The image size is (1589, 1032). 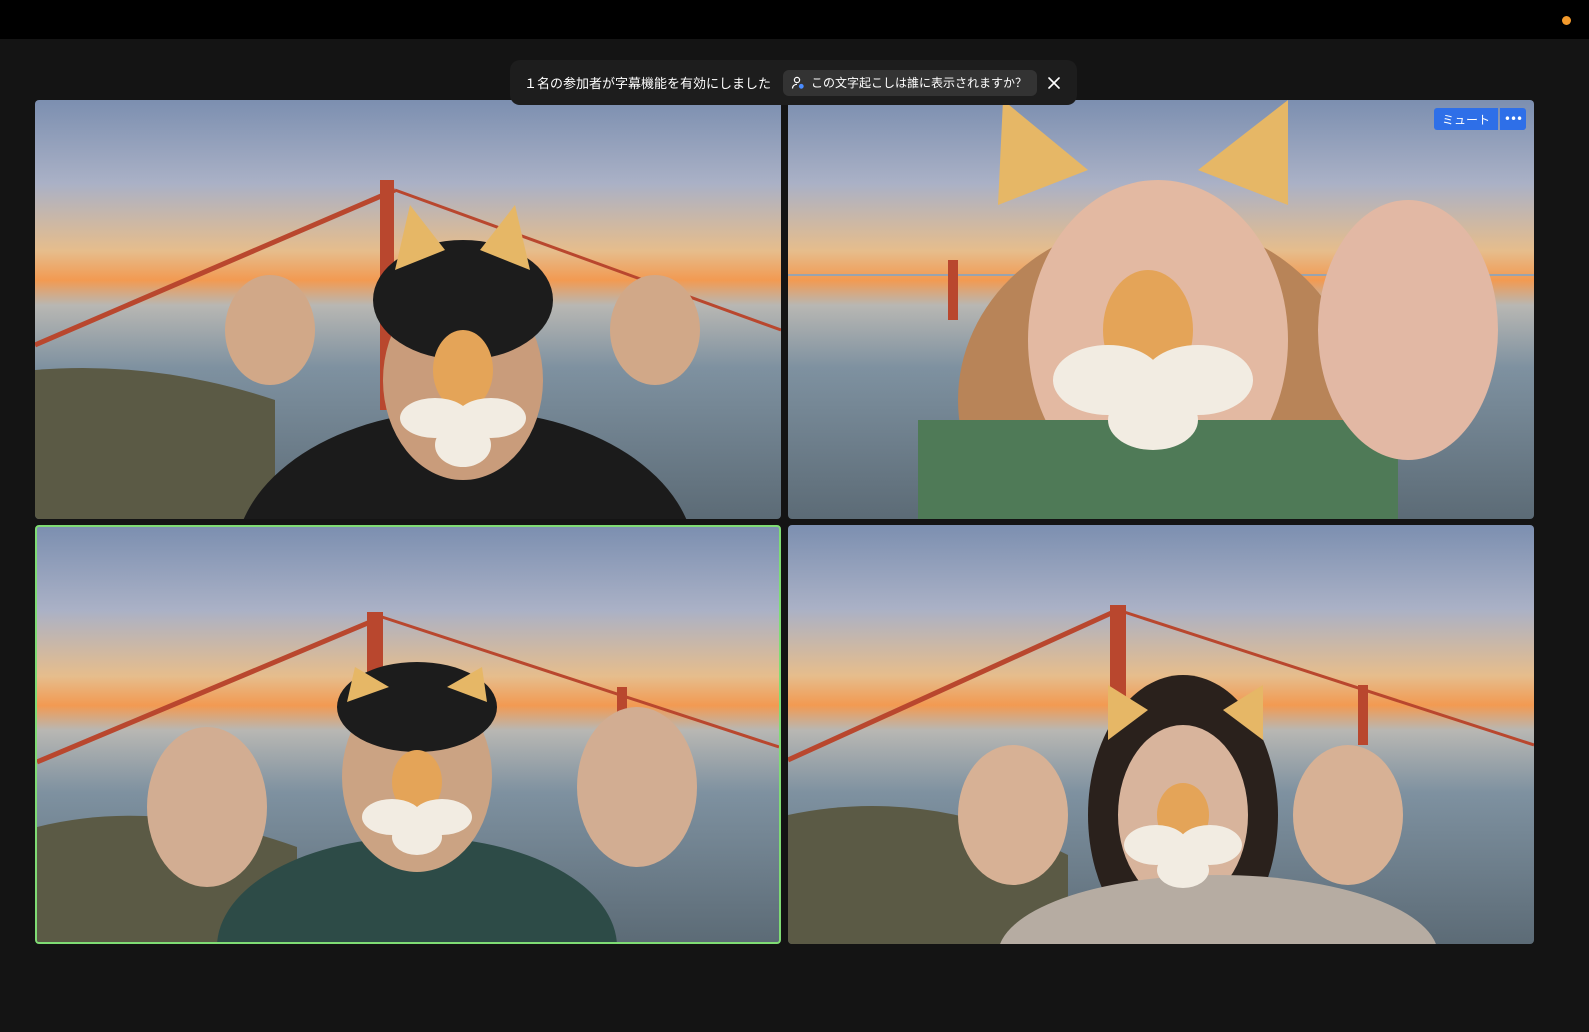 What do you see at coordinates (919, 83) in the screenshot?
I see `transcript-visibility-label: この文字起こしは誰に表示されますか？` at bounding box center [919, 83].